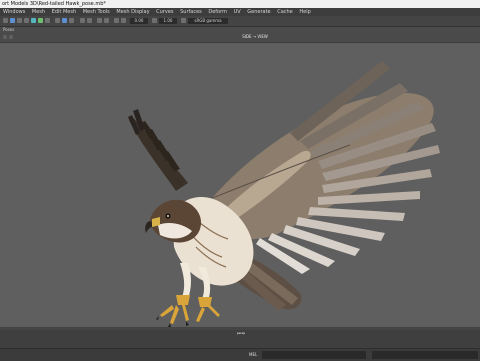 This screenshot has height=361, width=480. I want to click on command-input, so click(314, 355).